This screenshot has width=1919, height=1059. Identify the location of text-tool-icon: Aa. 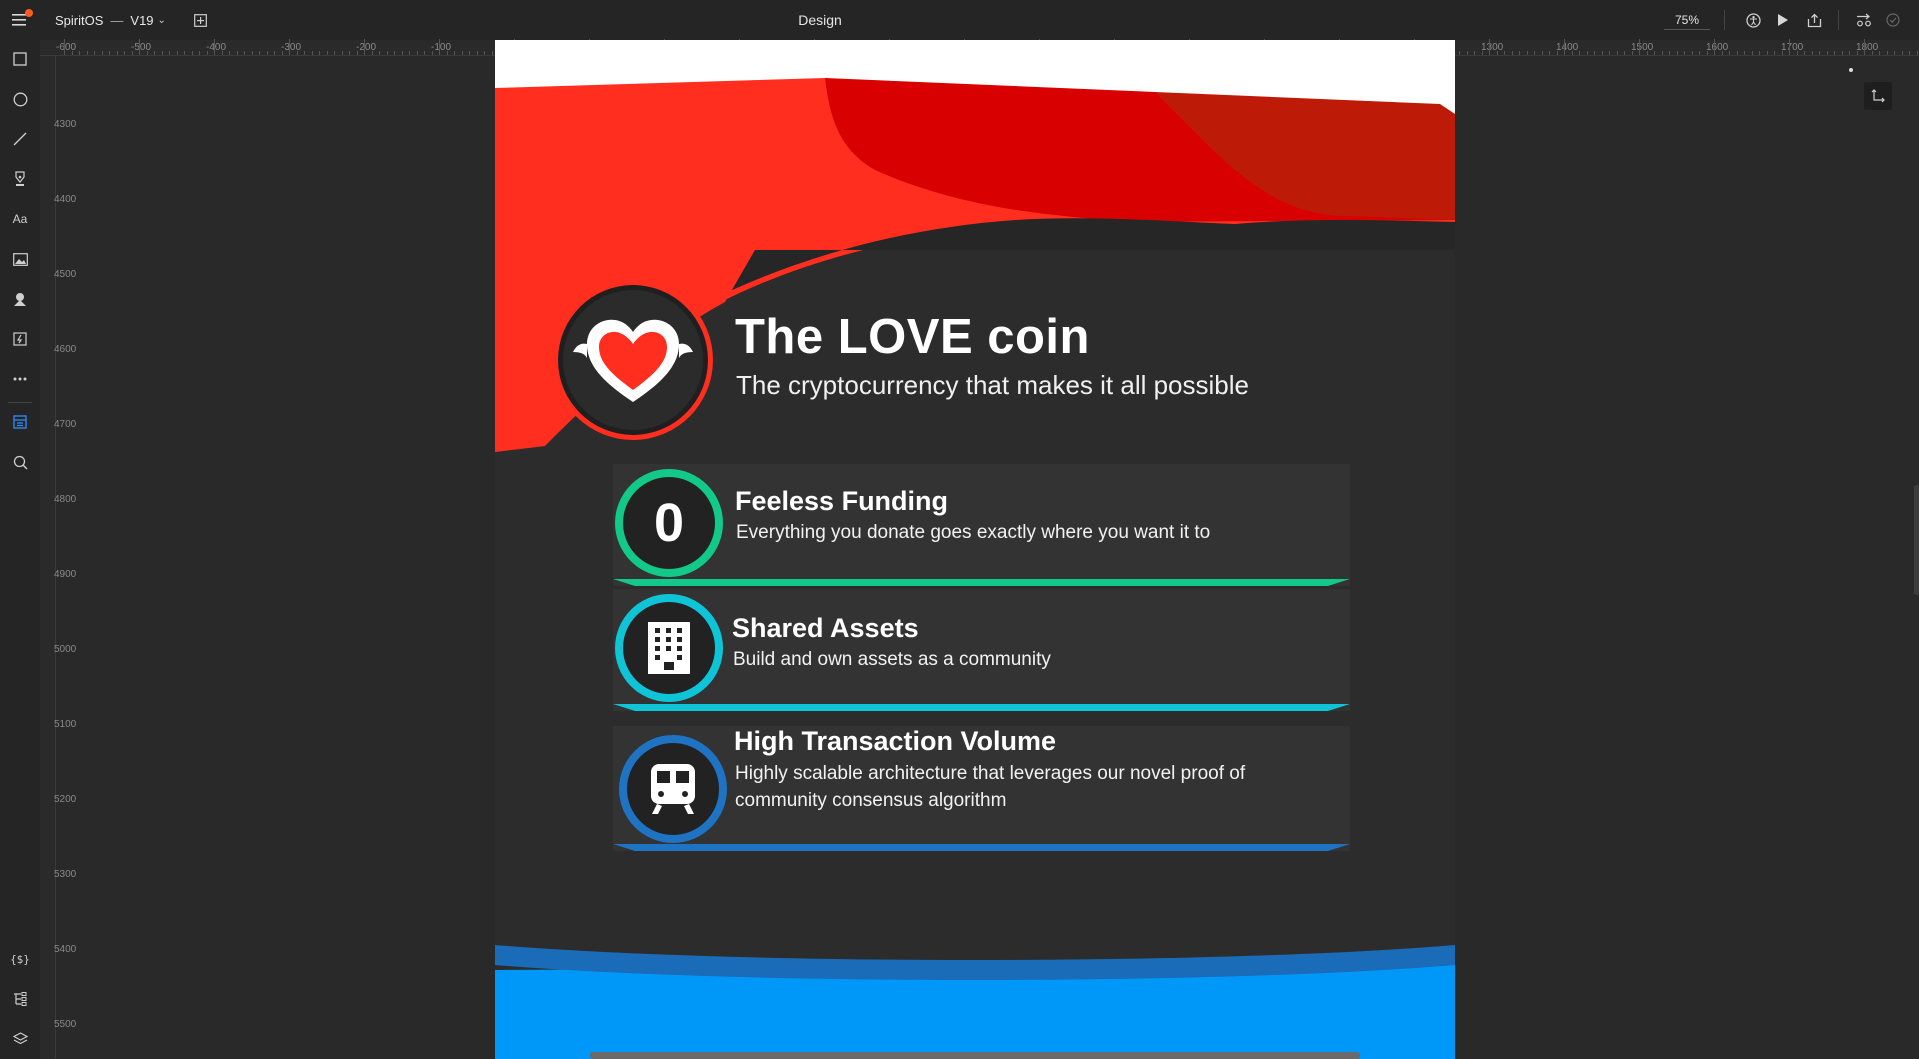
(20, 219).